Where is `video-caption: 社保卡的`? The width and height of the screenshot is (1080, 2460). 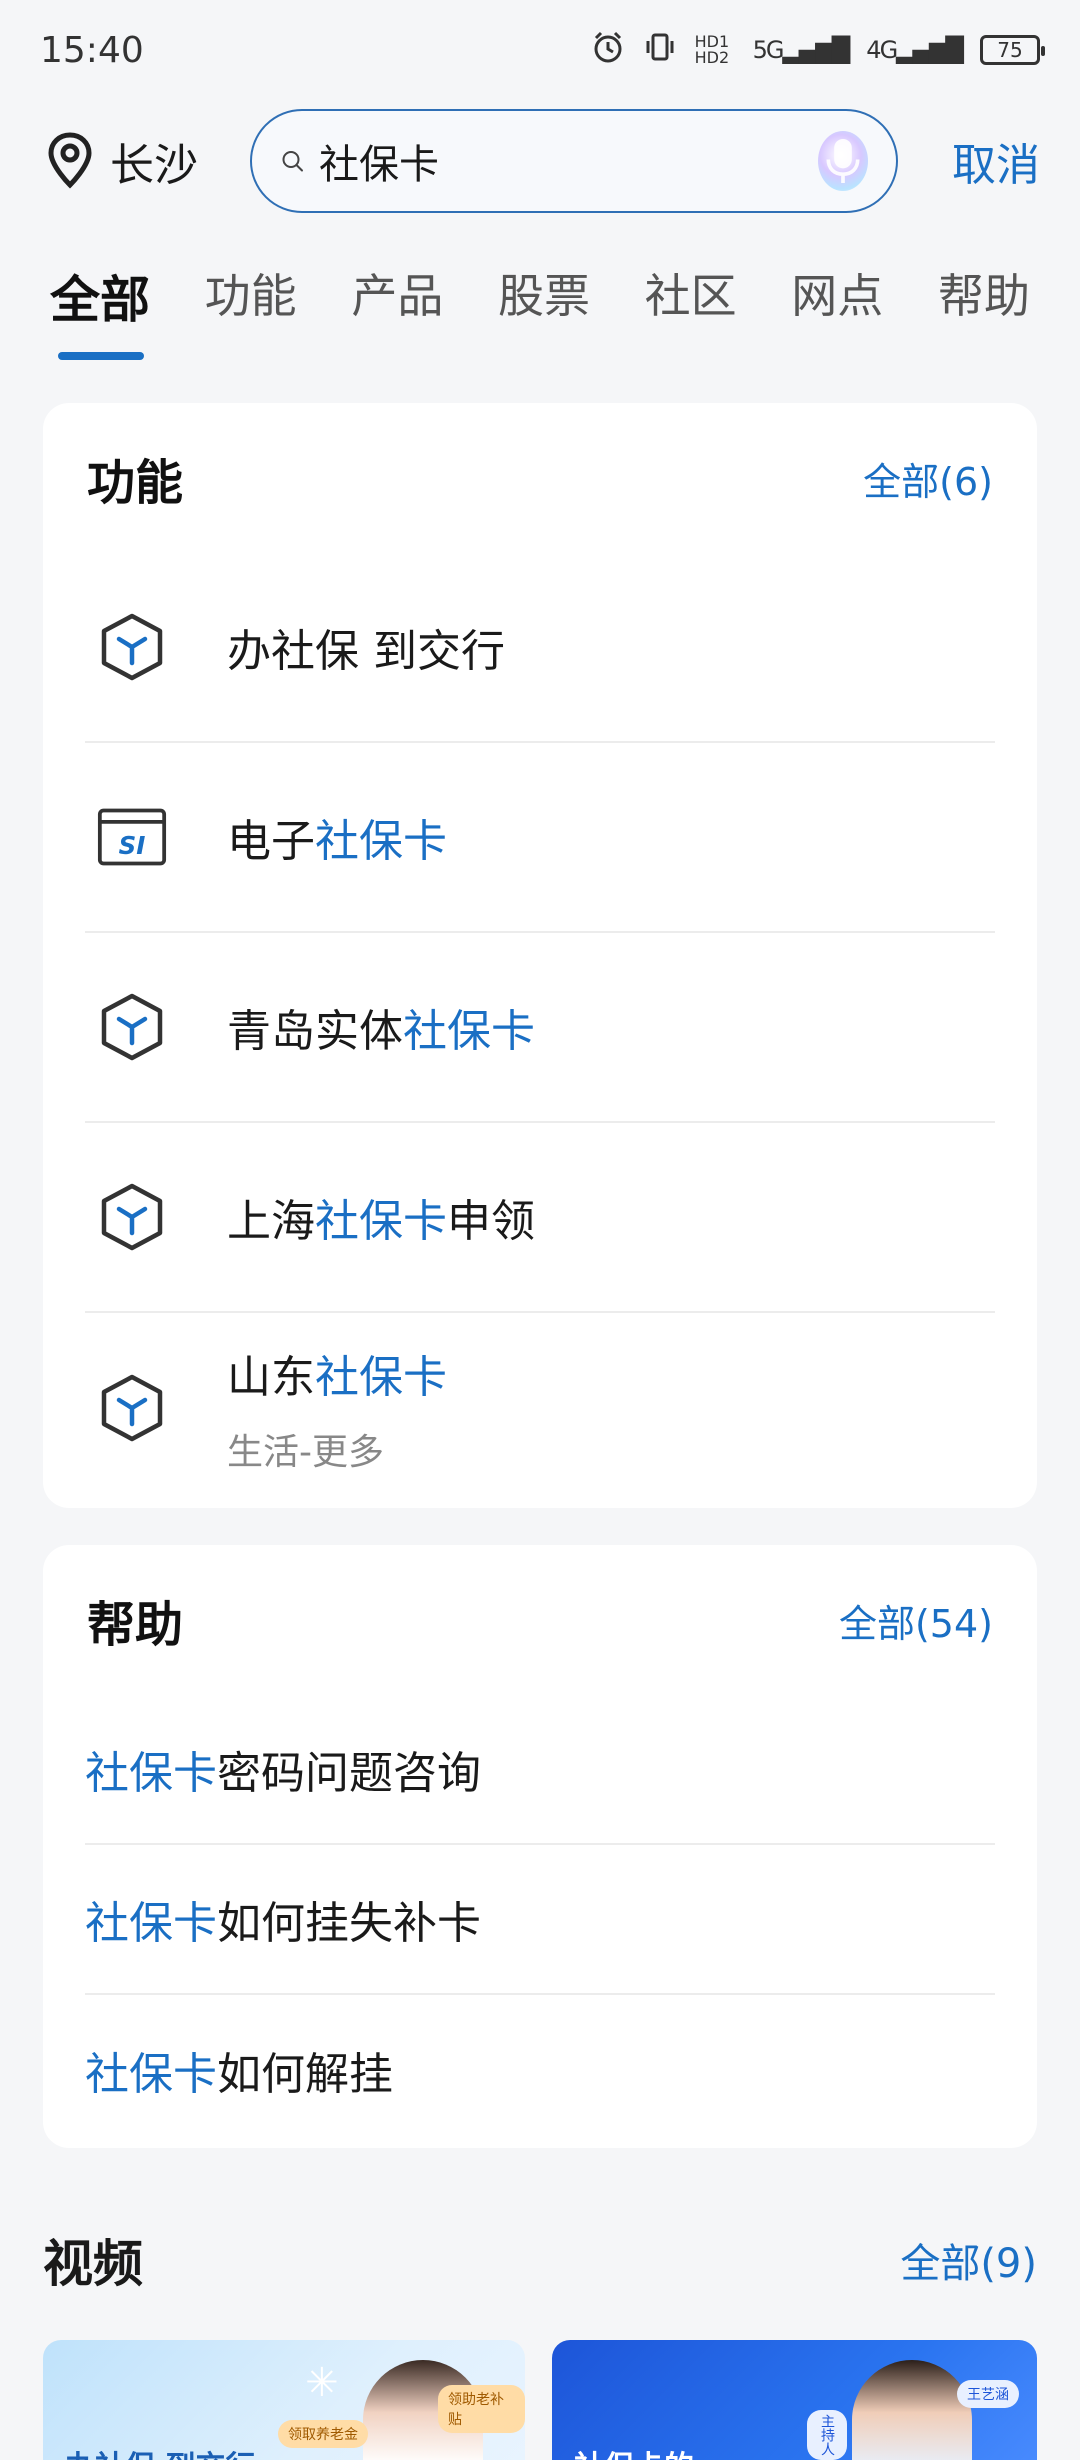 video-caption: 社保卡的 is located at coordinates (634, 2451).